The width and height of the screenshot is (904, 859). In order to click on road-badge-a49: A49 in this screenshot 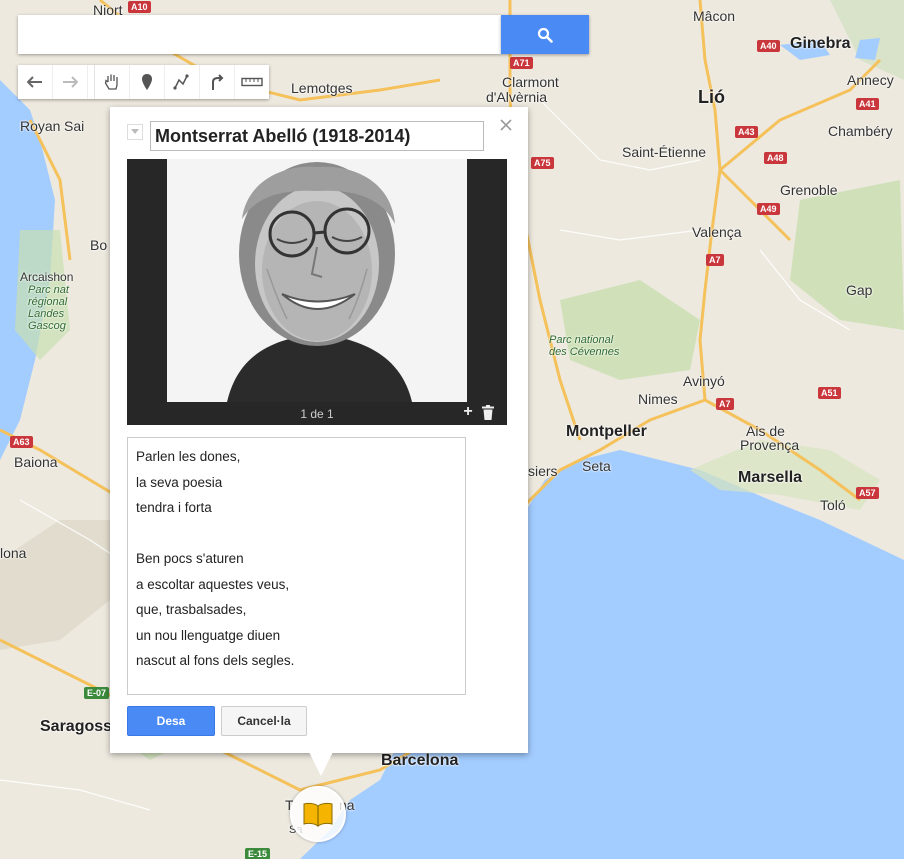, I will do `click(768, 209)`.